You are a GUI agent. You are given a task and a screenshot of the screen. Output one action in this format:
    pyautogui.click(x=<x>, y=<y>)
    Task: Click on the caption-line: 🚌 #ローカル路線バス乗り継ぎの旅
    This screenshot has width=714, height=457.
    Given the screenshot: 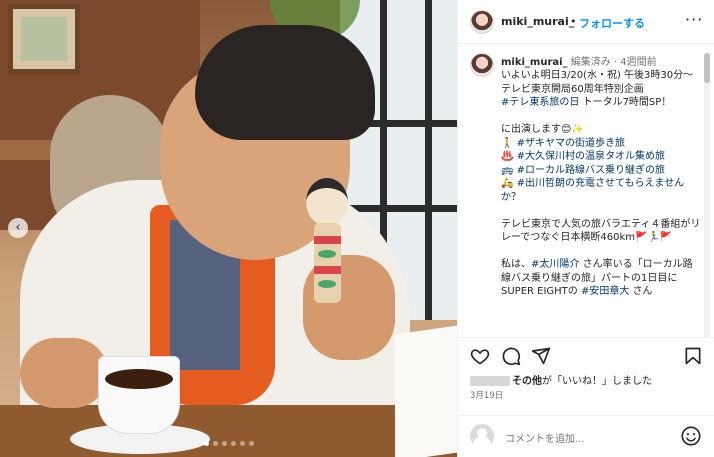 What is the action you would take?
    pyautogui.click(x=583, y=170)
    